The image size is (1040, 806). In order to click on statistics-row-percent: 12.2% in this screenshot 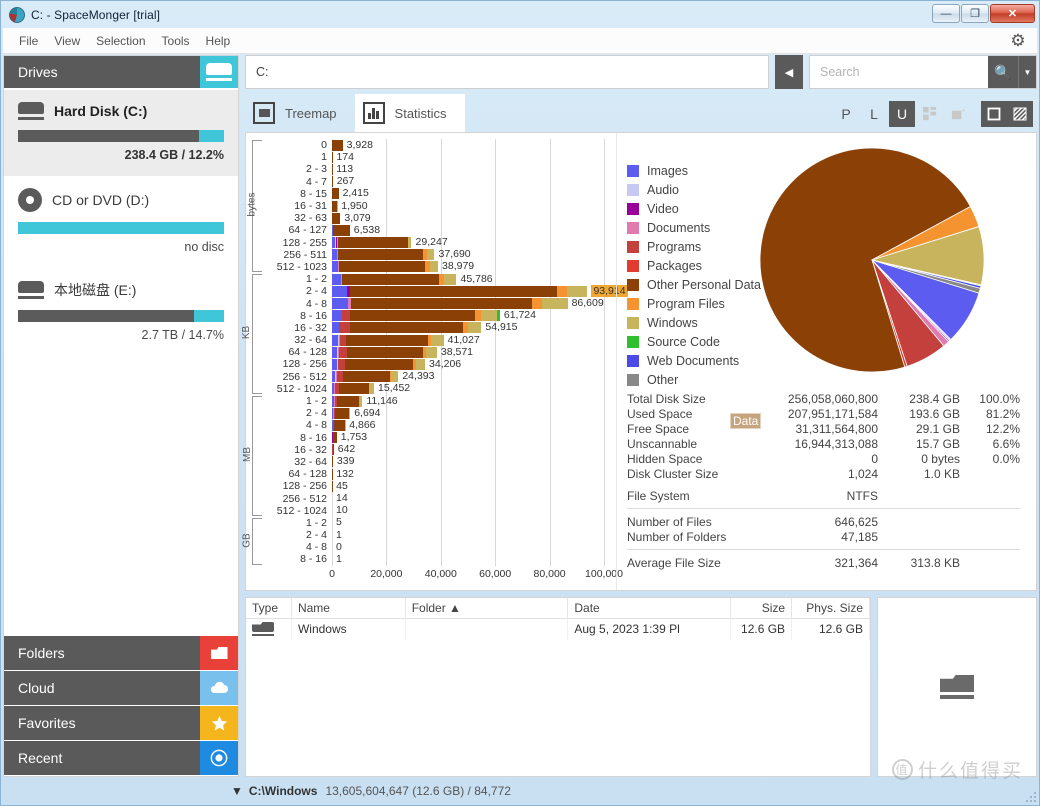, I will do `click(1002, 428)`.